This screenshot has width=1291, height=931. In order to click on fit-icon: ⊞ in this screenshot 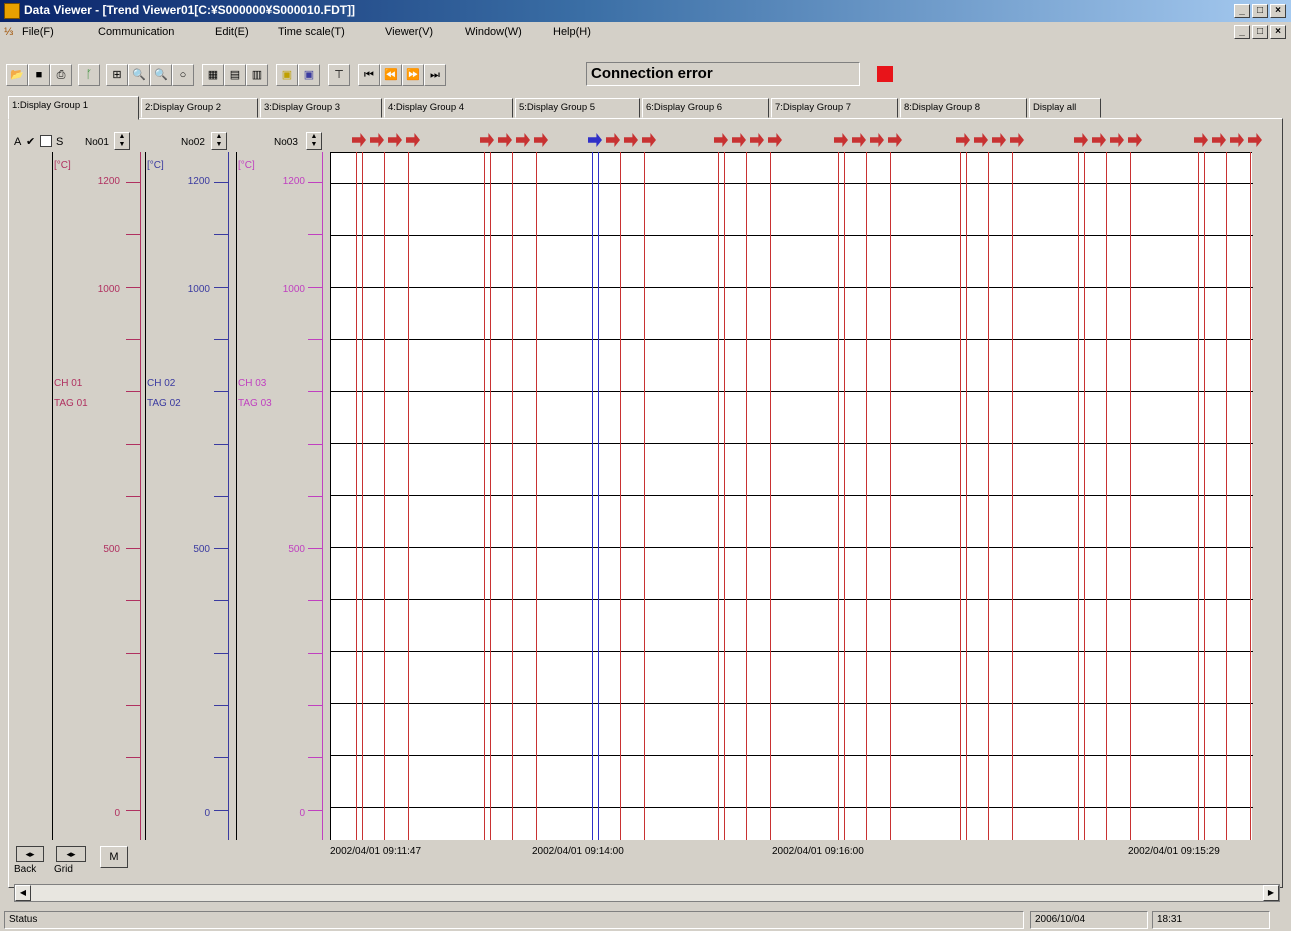, I will do `click(117, 75)`.